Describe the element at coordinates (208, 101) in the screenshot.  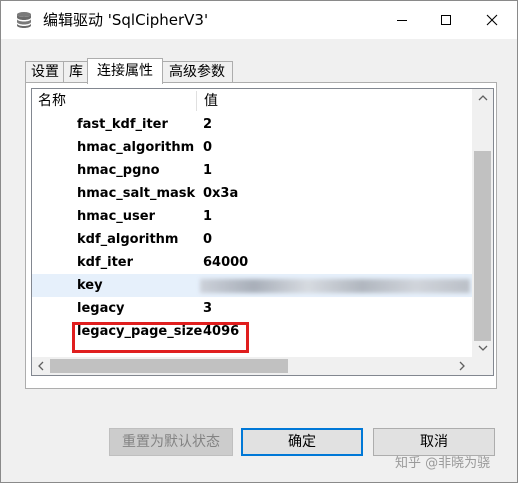
I see `column-header-value: 值` at that location.